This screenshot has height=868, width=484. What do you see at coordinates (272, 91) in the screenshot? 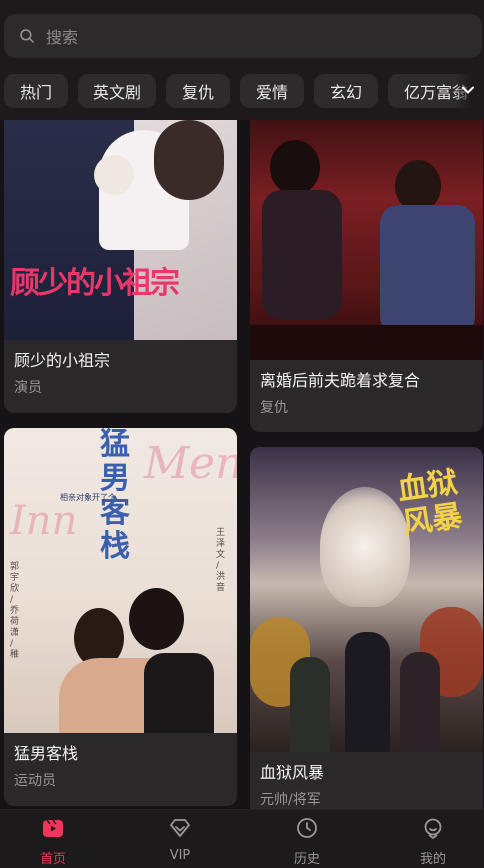
I see `tab-romance: 爱情` at bounding box center [272, 91].